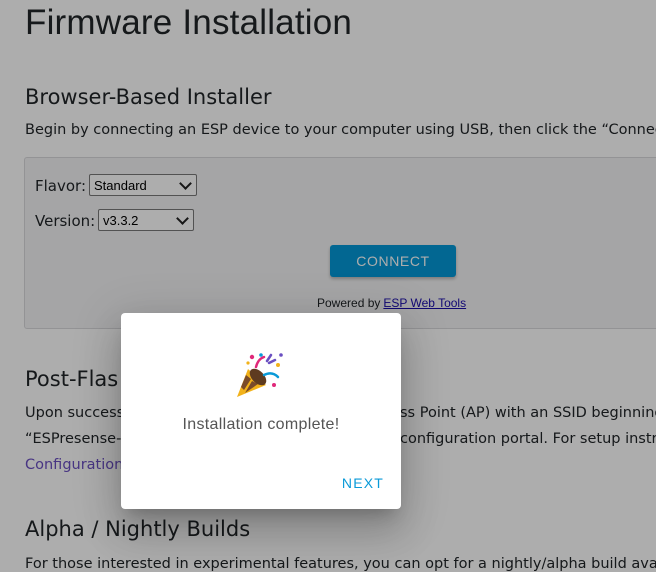  What do you see at coordinates (260, 375) in the screenshot?
I see `party-popper-icon` at bounding box center [260, 375].